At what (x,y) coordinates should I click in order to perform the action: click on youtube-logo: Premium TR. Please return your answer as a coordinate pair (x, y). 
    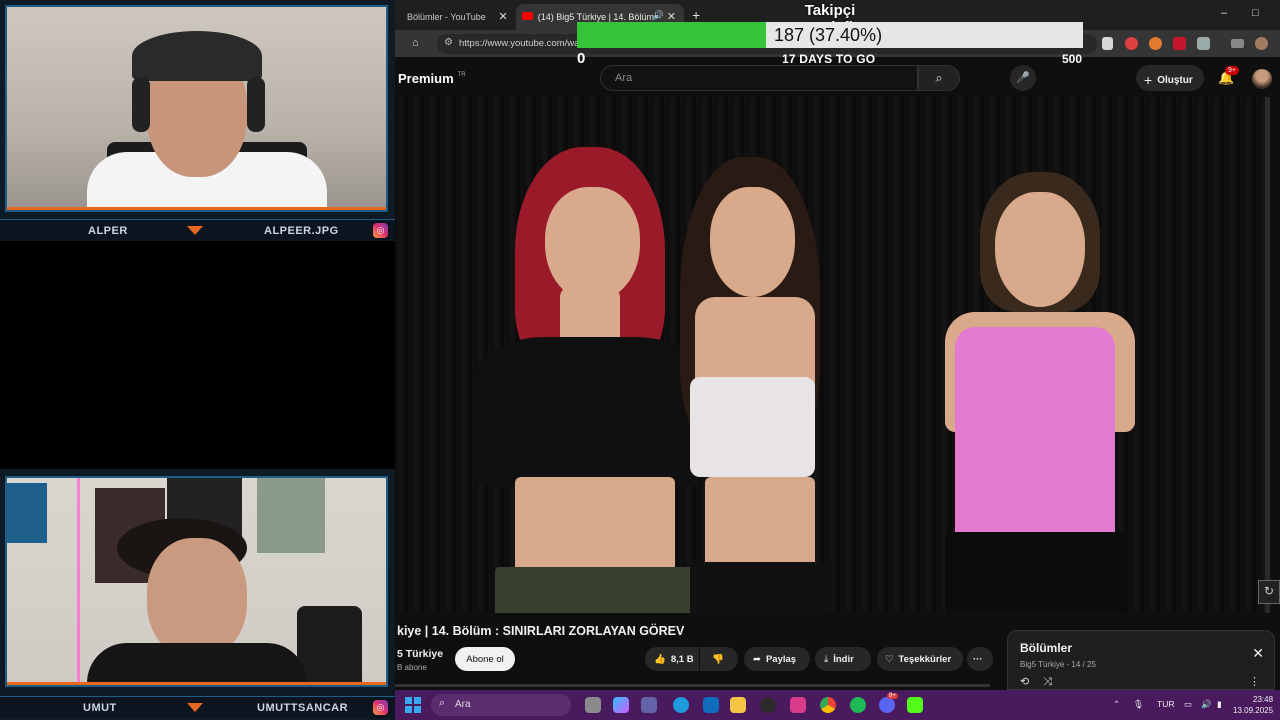
    Looking at the image, I should click on (432, 78).